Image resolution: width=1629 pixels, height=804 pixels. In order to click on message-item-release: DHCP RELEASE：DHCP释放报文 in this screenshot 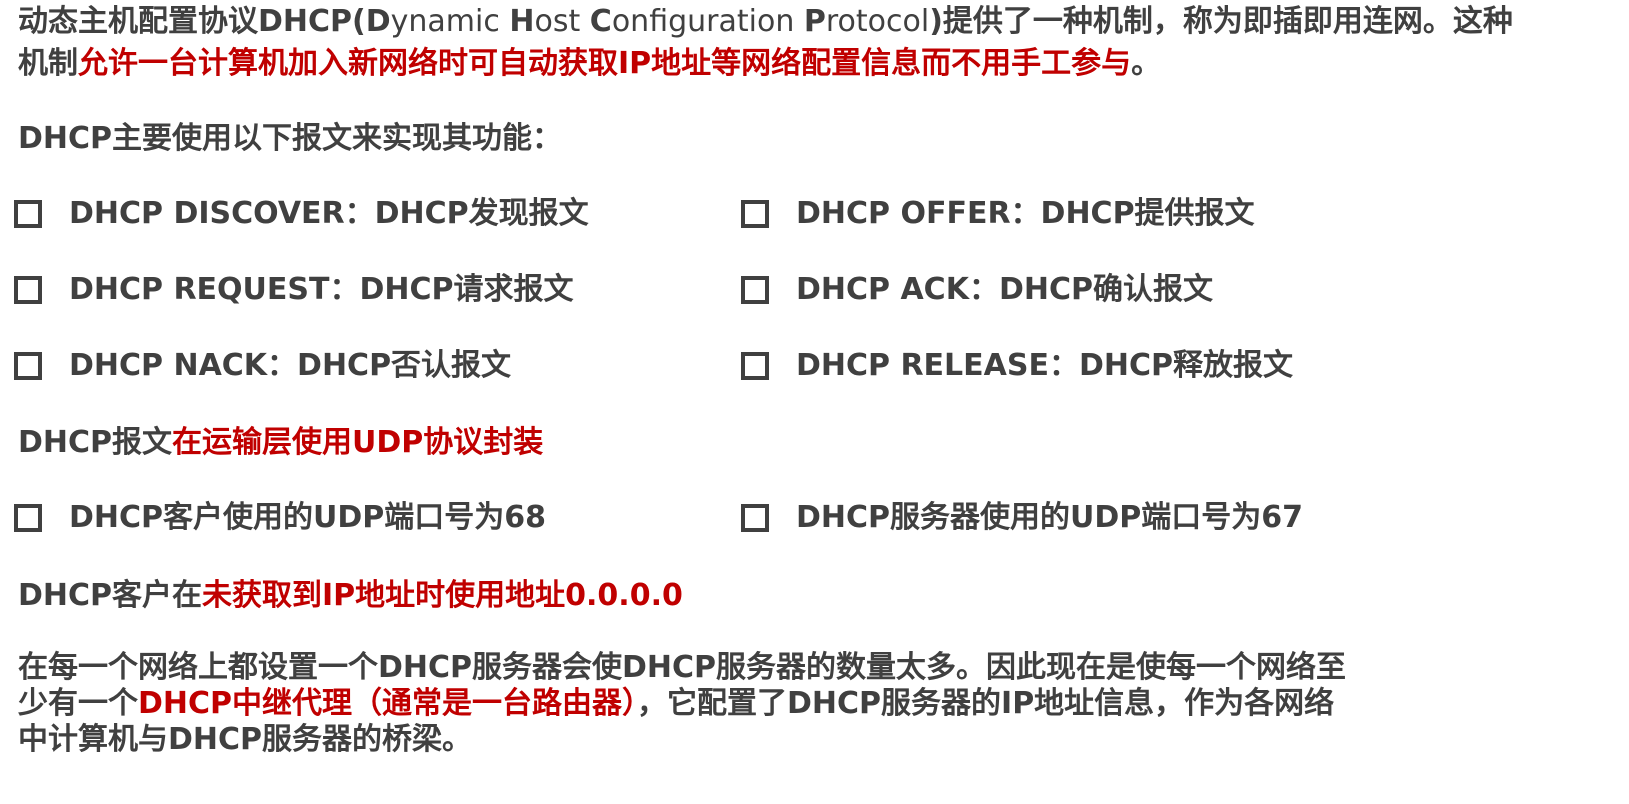, I will do `click(1017, 366)`.